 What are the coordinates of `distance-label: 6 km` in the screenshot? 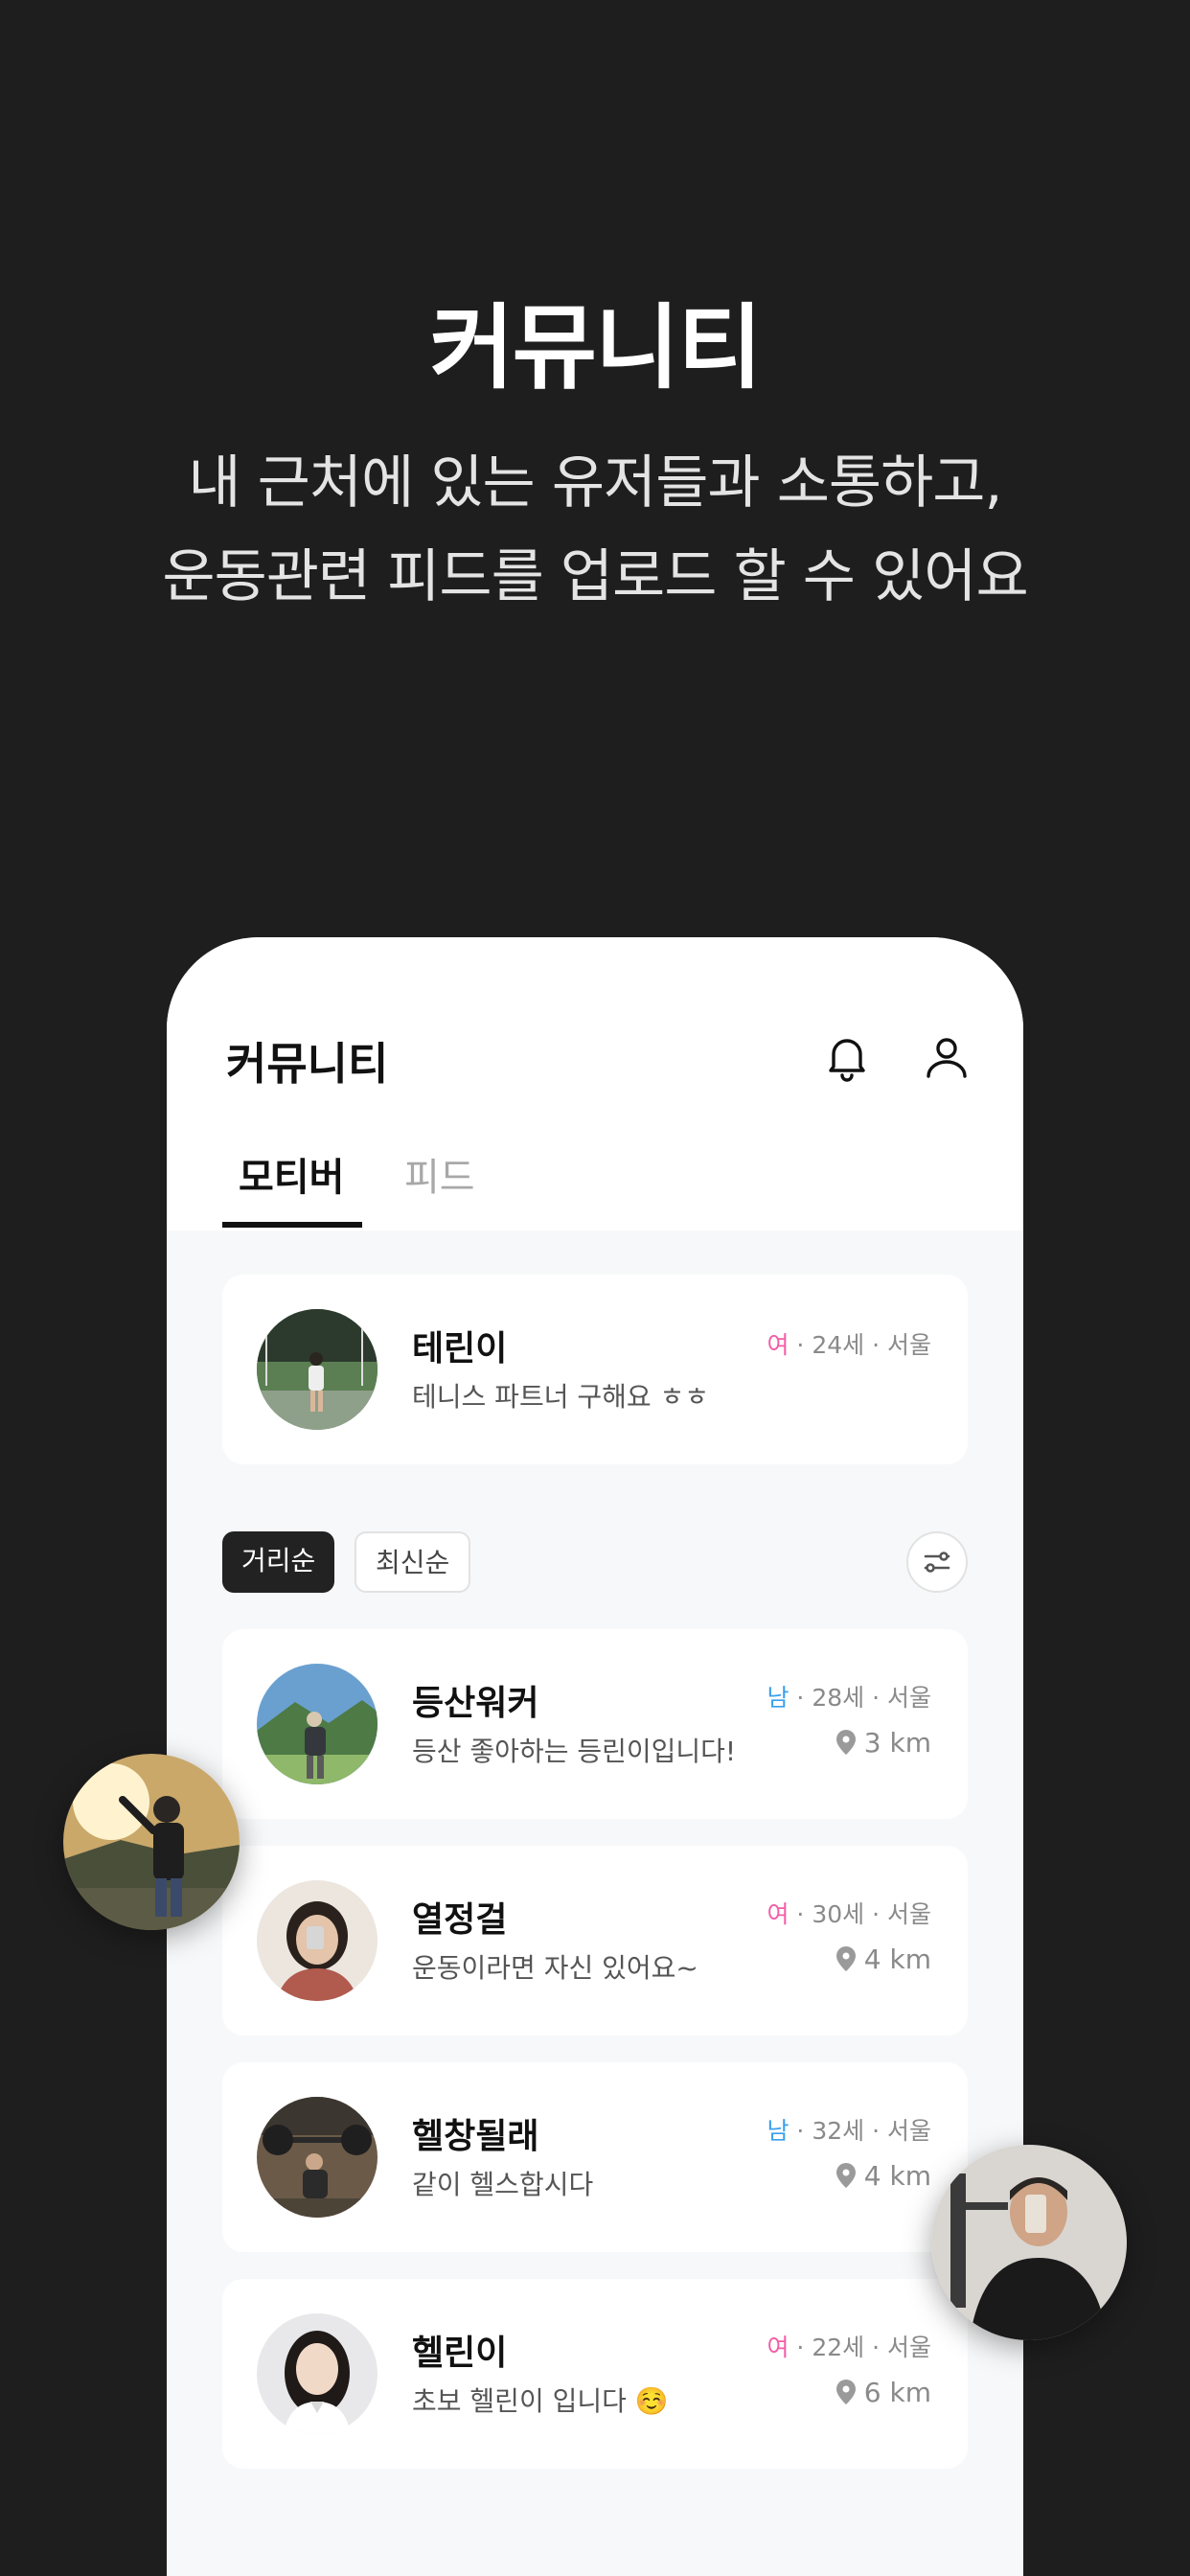 It's located at (883, 2394).